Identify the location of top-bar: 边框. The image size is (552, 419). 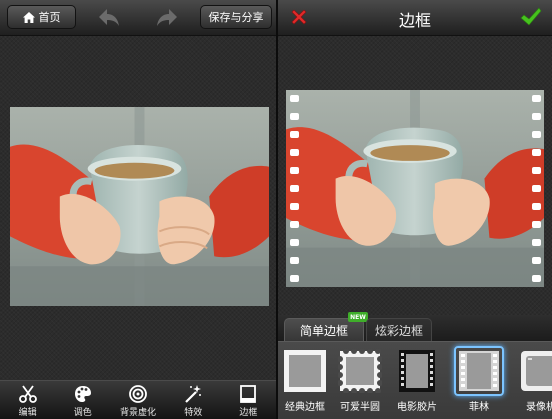
(415, 18).